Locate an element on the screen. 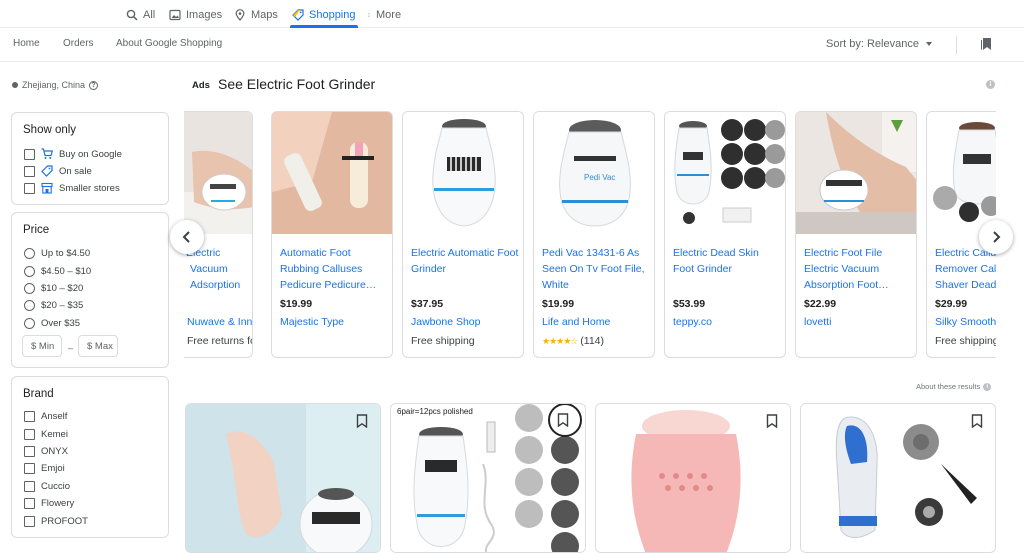 The width and height of the screenshot is (1024, 553). price-option: $4.50 – $10 is located at coordinates (57, 271).